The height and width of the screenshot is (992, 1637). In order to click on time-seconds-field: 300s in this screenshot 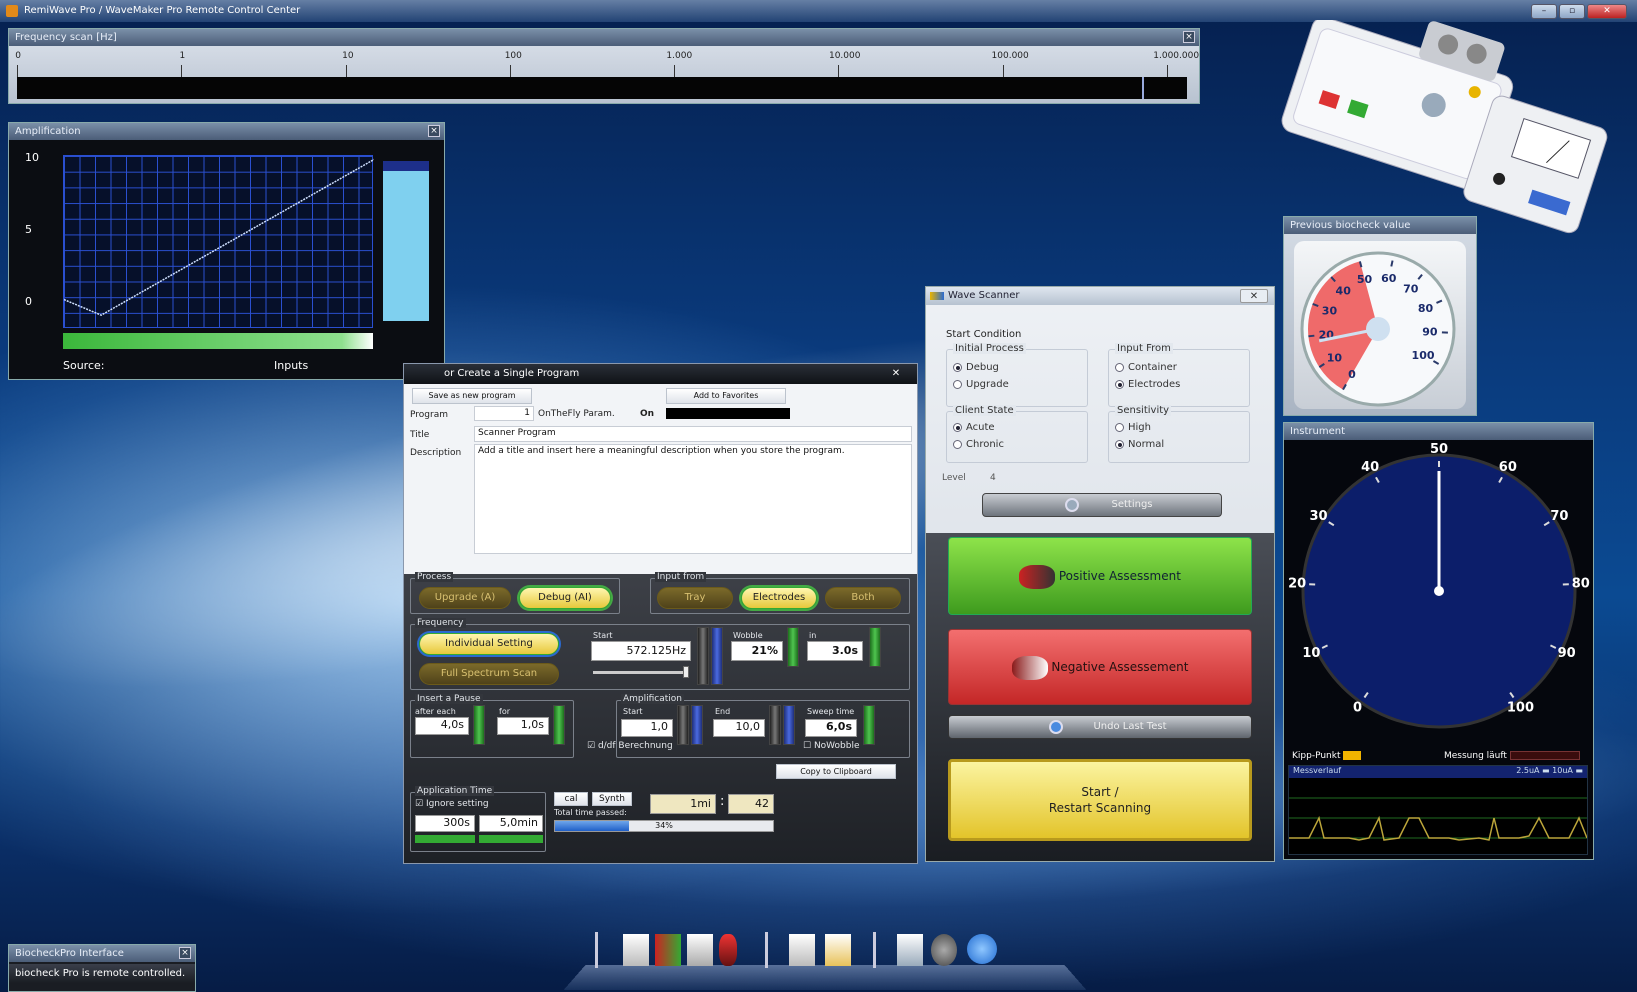, I will do `click(445, 823)`.